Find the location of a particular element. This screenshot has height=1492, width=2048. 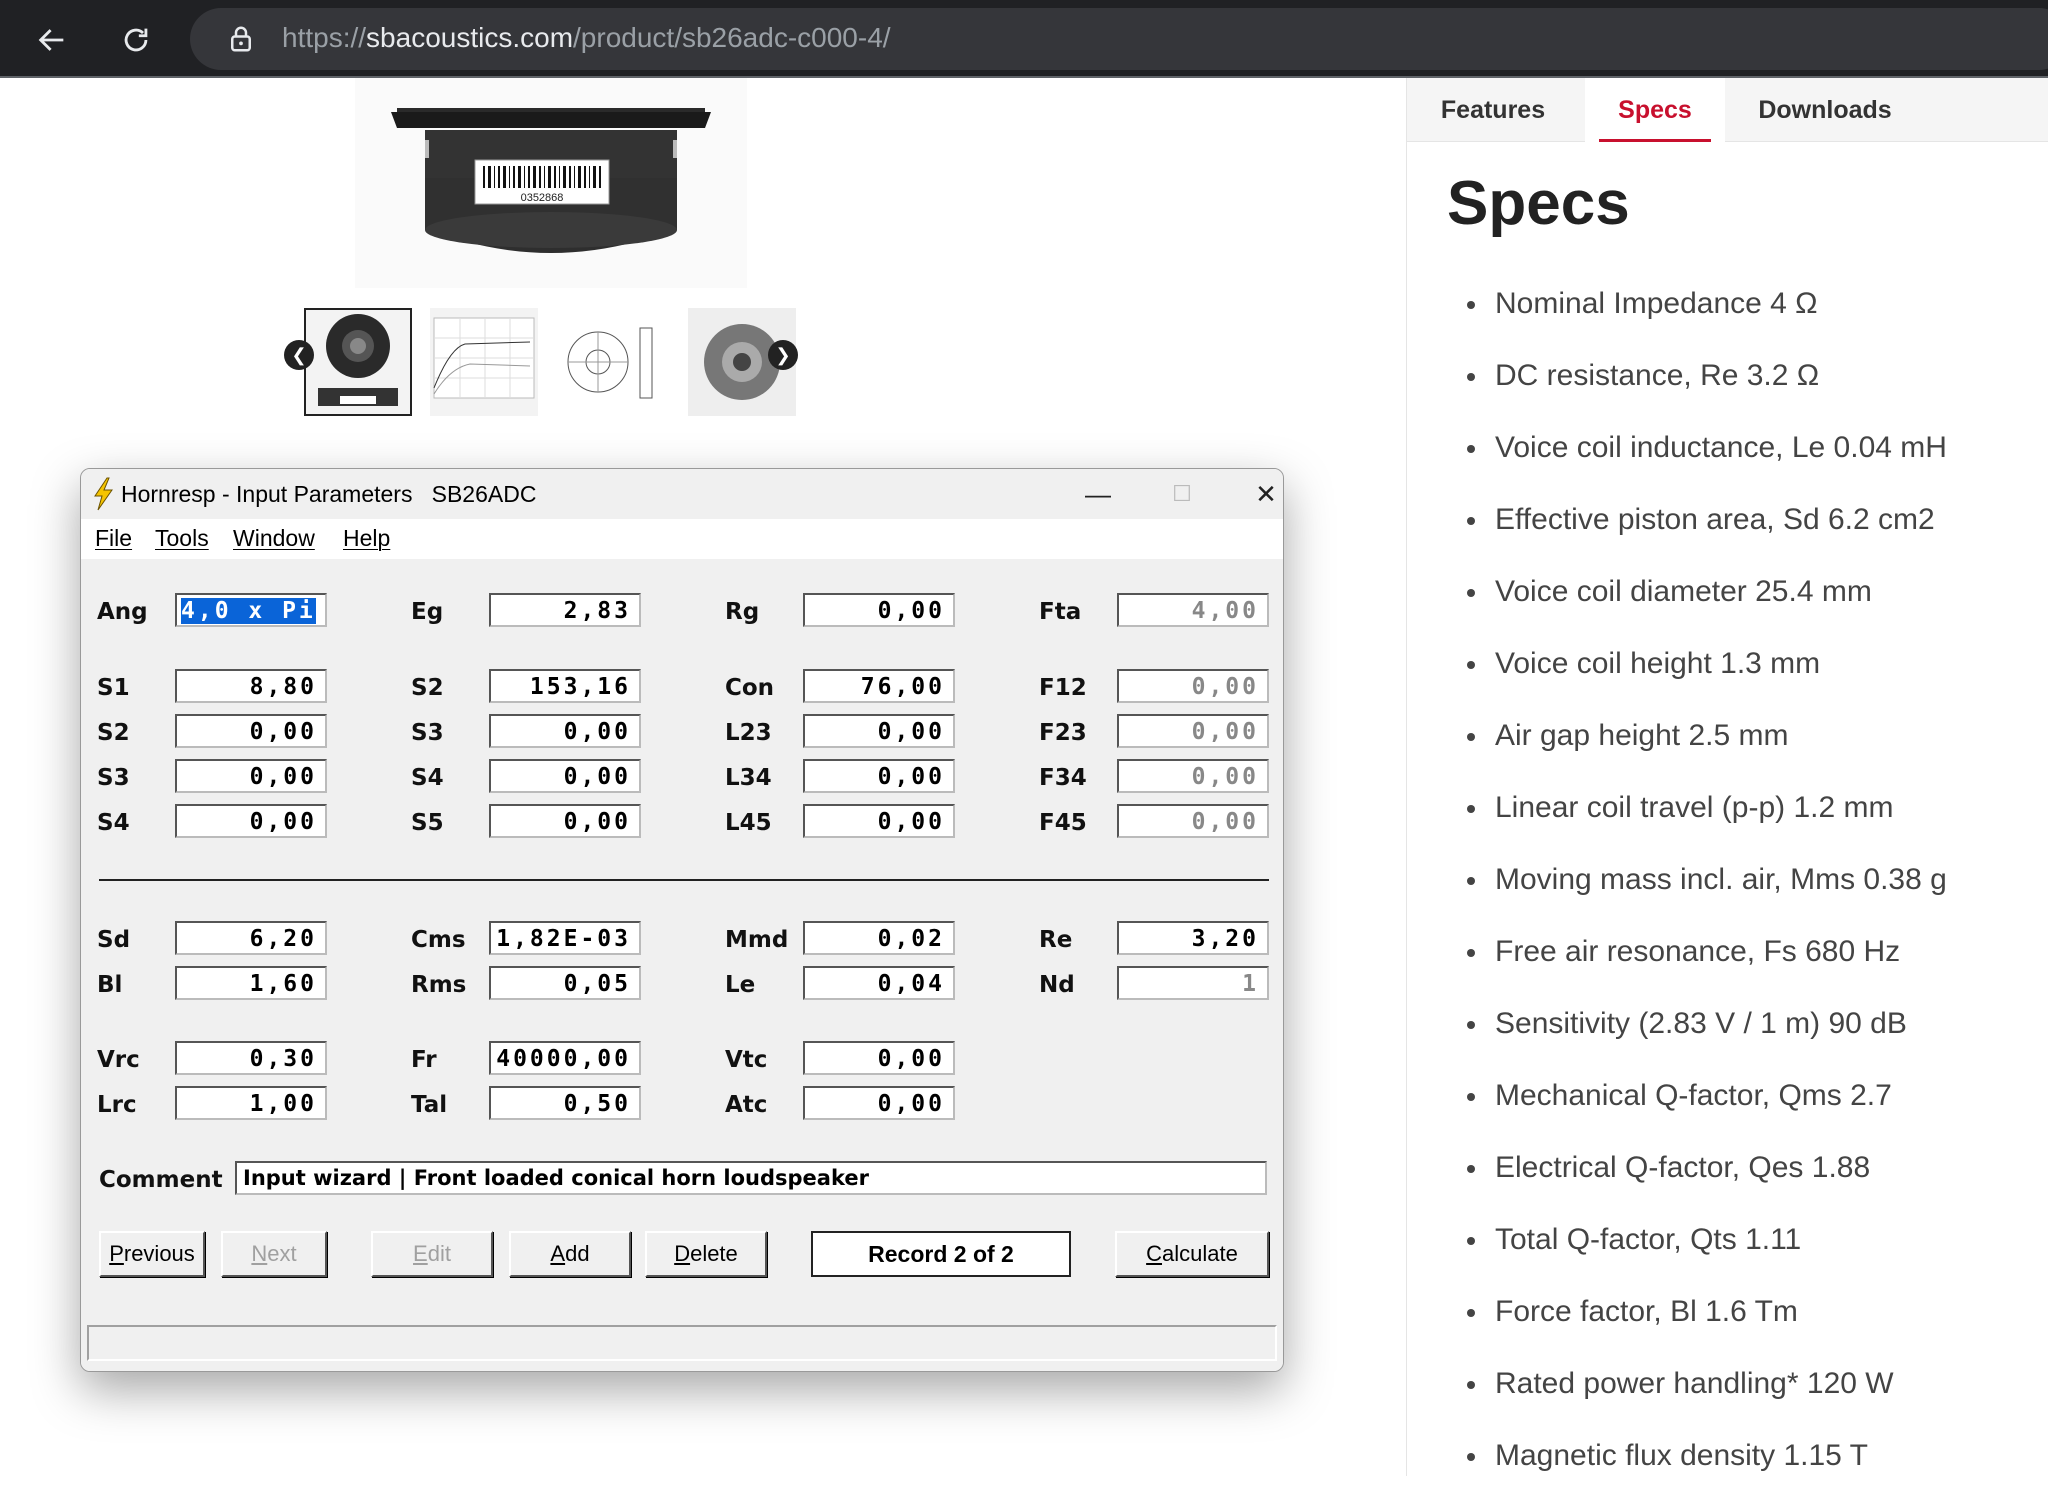

field-lrc: 1,00 is located at coordinates (251, 1103).